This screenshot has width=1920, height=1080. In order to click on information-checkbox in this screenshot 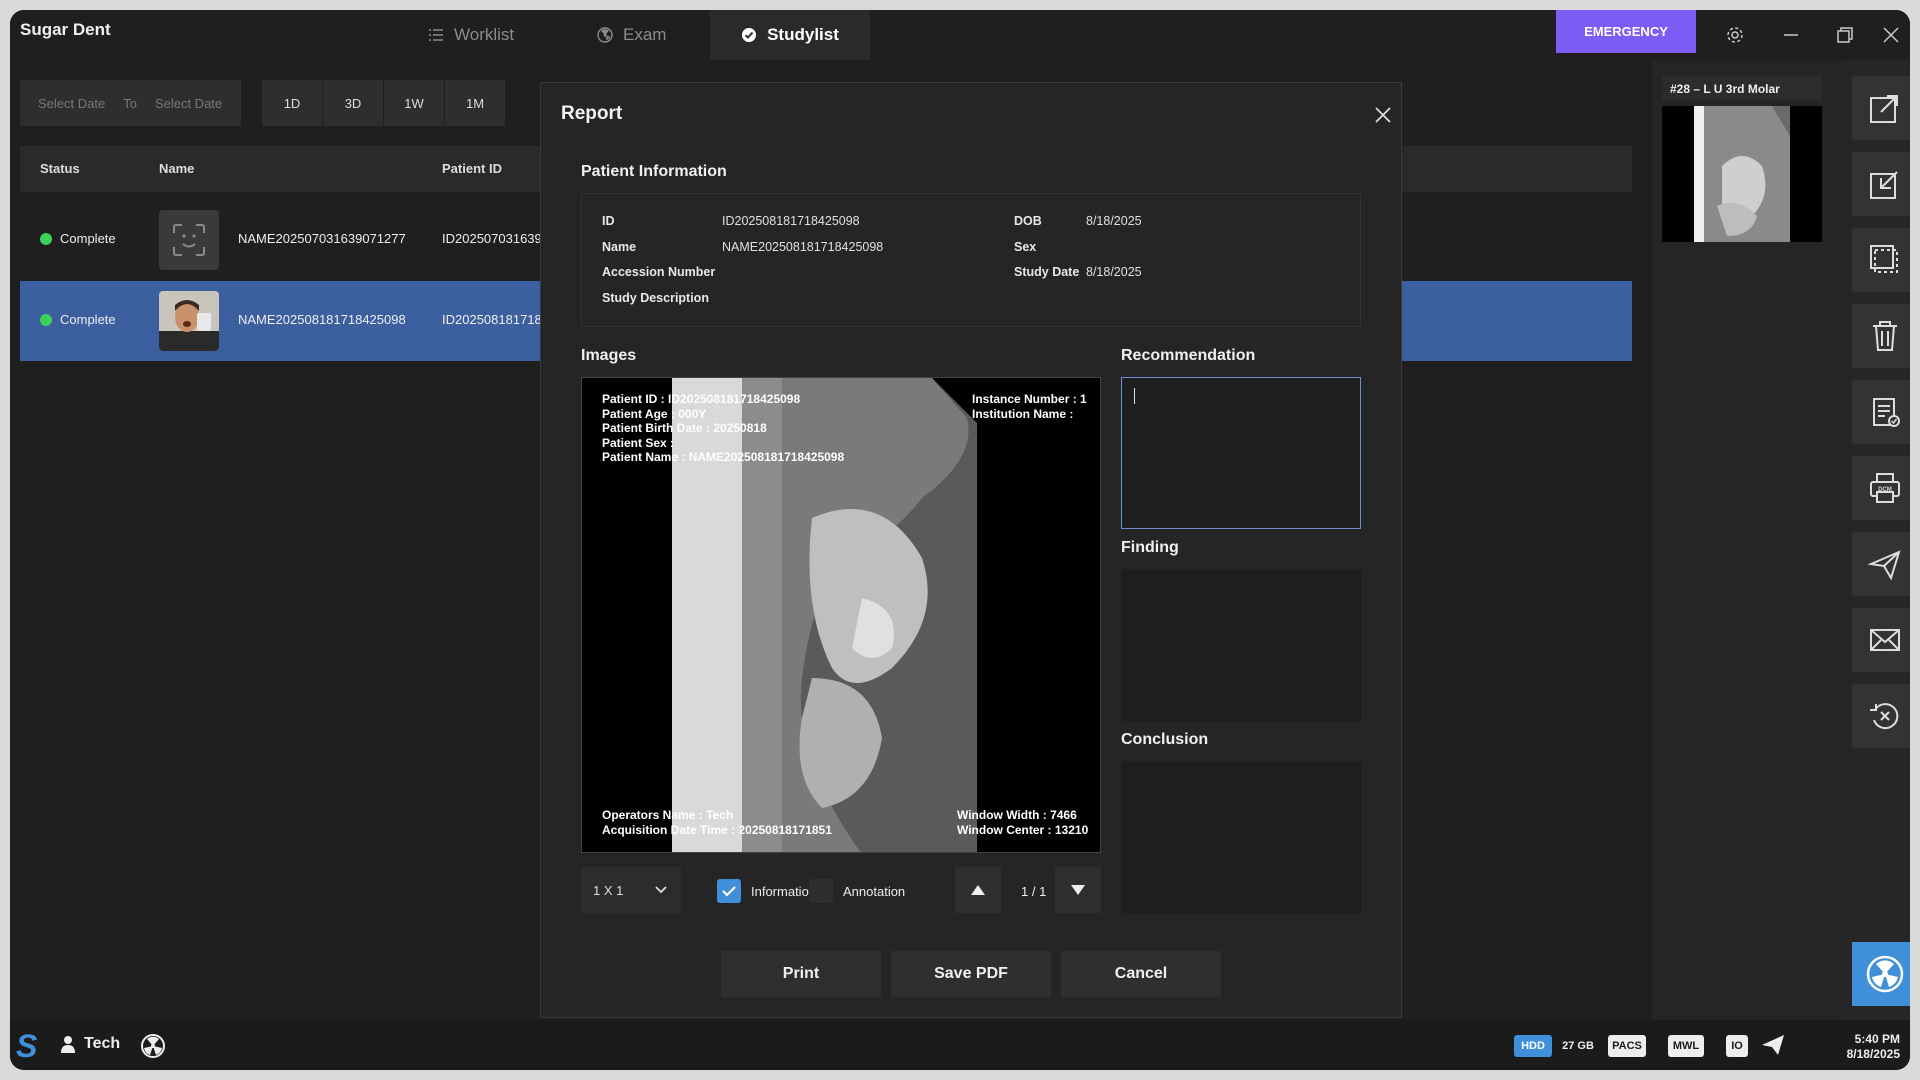, I will do `click(729, 891)`.